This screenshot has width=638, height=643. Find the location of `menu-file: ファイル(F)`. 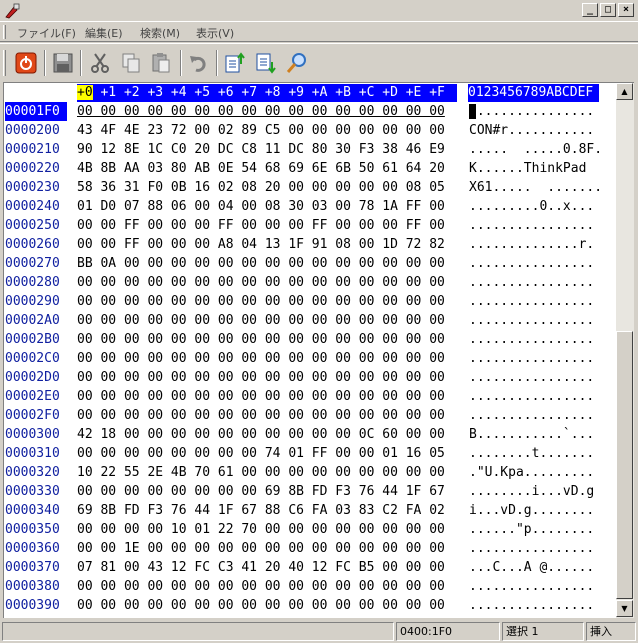

menu-file: ファイル(F) is located at coordinates (46, 33).